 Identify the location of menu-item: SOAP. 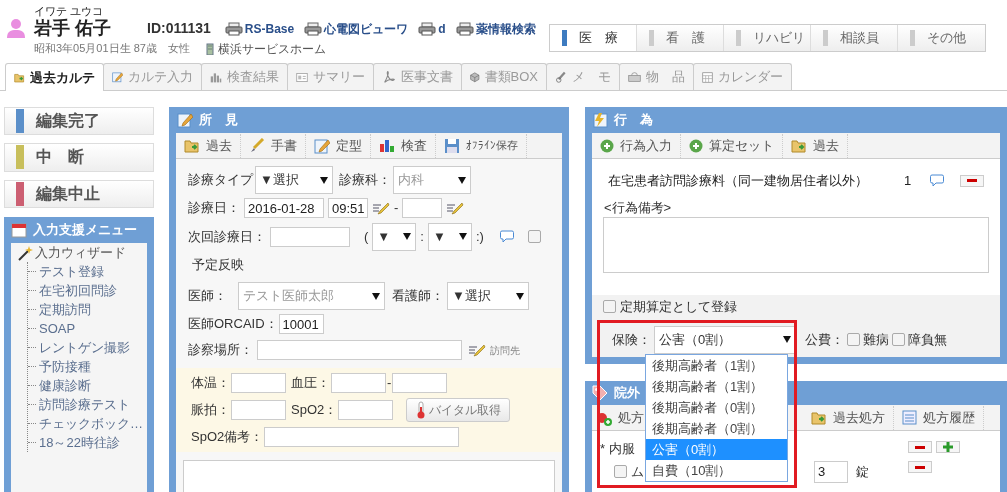
(57, 328).